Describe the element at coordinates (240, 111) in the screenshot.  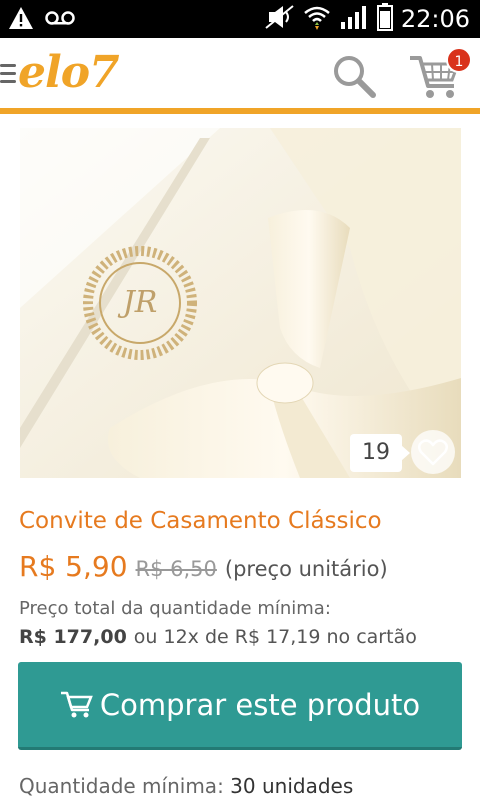
I see `header-divider` at that location.